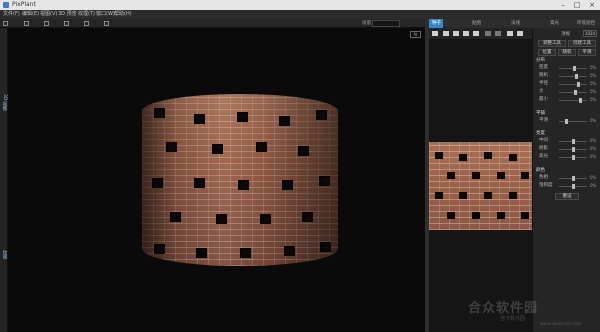 Image resolution: width=600 pixels, height=332 pixels. What do you see at coordinates (480, 186) in the screenshot?
I see `texture-preview` at bounding box center [480, 186].